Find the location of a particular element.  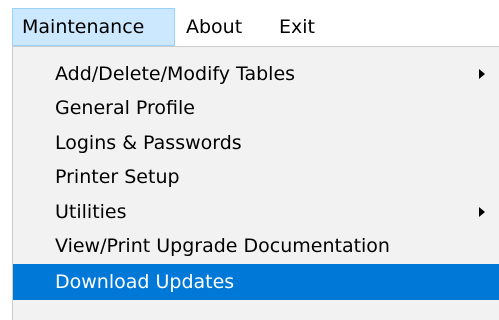

menu-item-view-print-upgrade-documentation: View/Print Upgrade Documentation is located at coordinates (256, 246).